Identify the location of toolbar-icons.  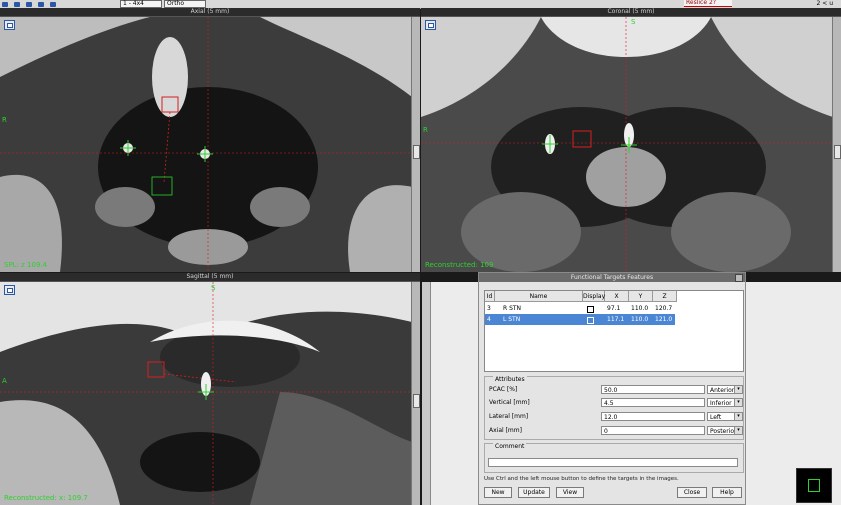
(29, 4).